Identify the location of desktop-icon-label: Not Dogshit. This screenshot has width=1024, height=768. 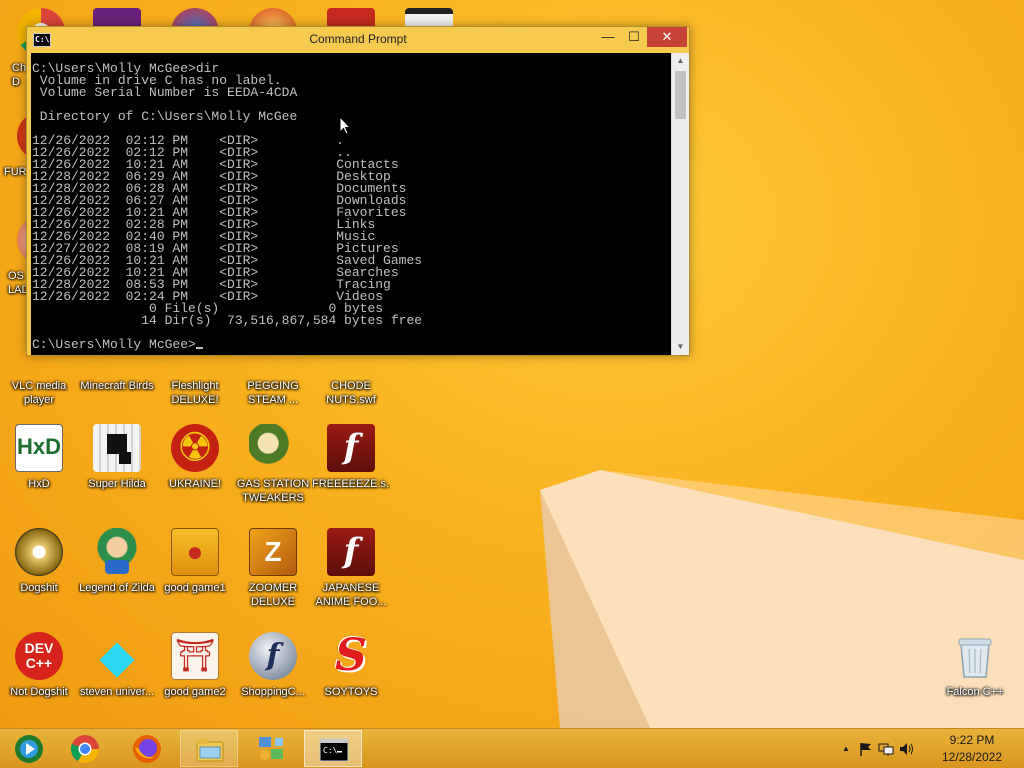
(39, 692).